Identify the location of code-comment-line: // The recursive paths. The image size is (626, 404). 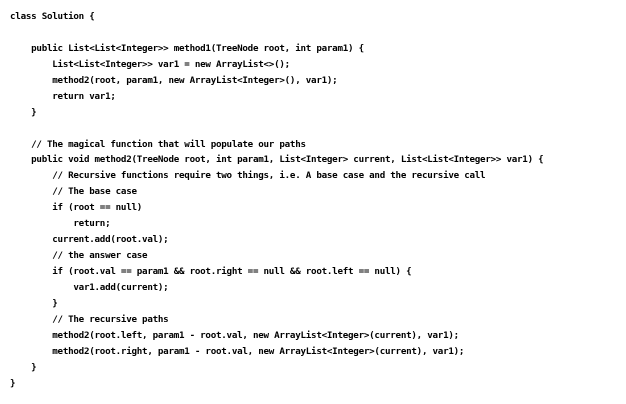
(89, 319).